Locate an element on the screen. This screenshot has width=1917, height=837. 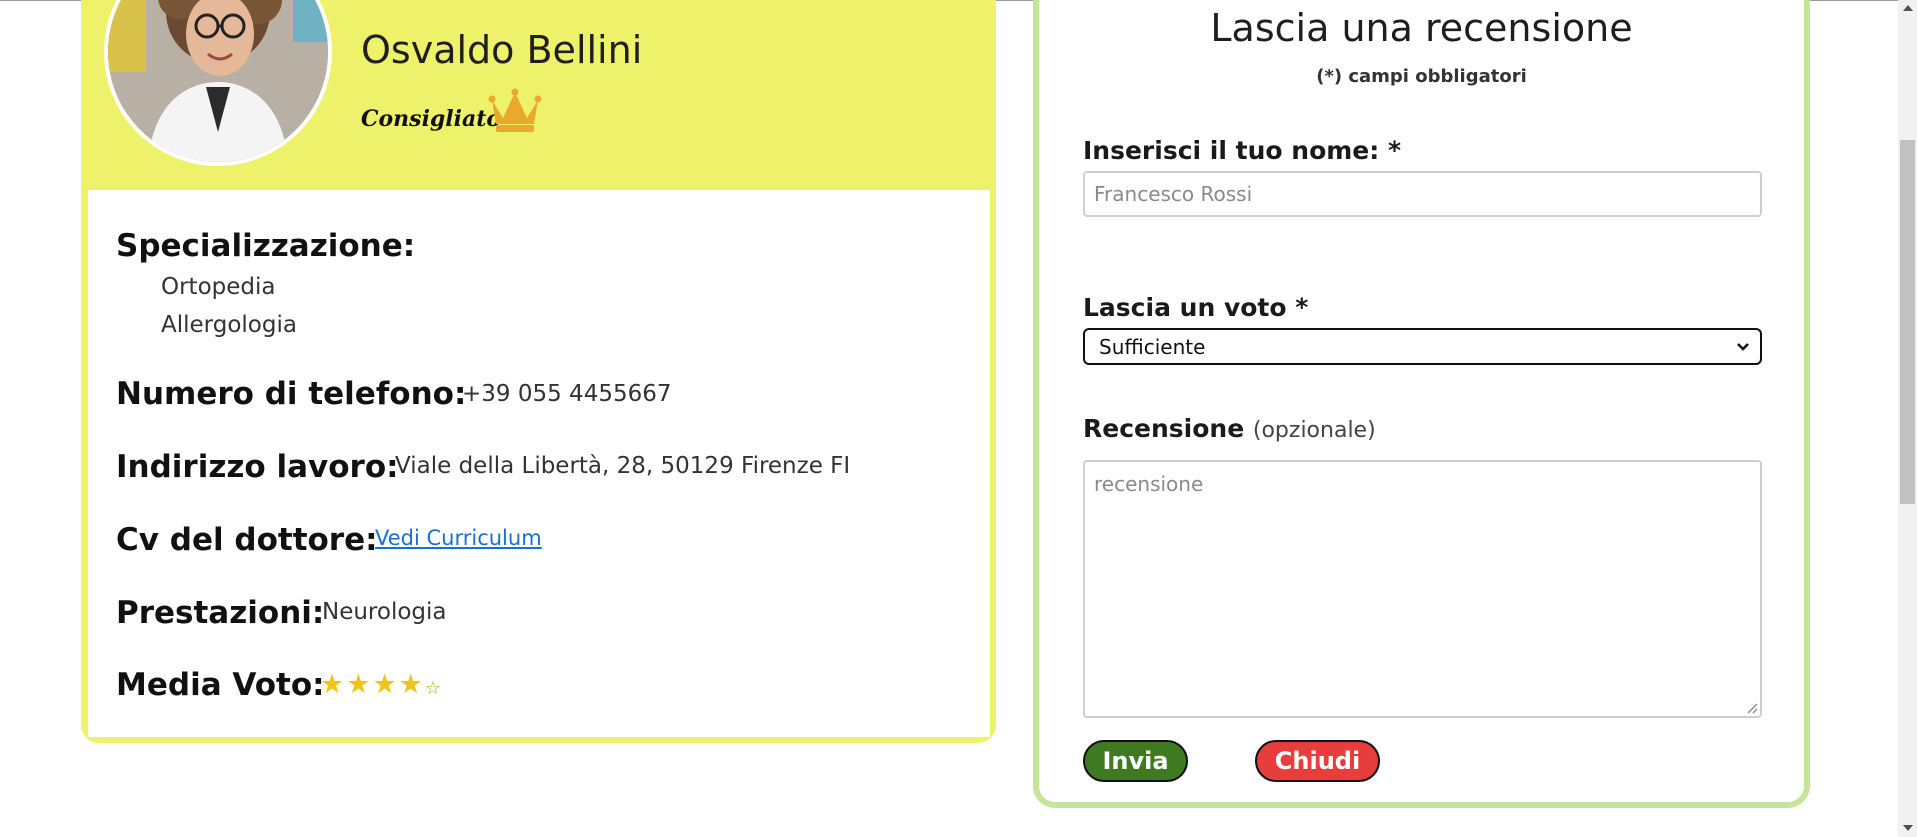
address-label: Indirizzo lavoro: is located at coordinates (257, 467).